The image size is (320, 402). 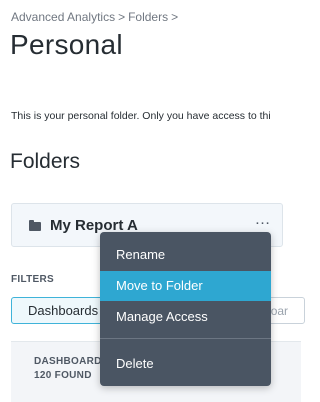 I want to click on menu-item-delete: Delete, so click(x=185, y=364).